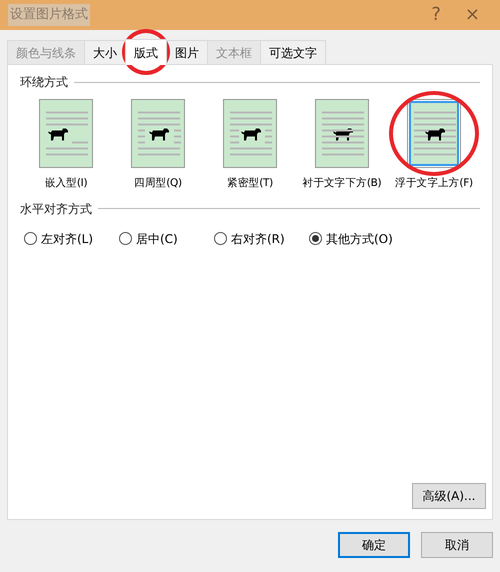 Image resolution: width=500 pixels, height=572 pixels. I want to click on radio-option: 右对齐(R), so click(261, 239).